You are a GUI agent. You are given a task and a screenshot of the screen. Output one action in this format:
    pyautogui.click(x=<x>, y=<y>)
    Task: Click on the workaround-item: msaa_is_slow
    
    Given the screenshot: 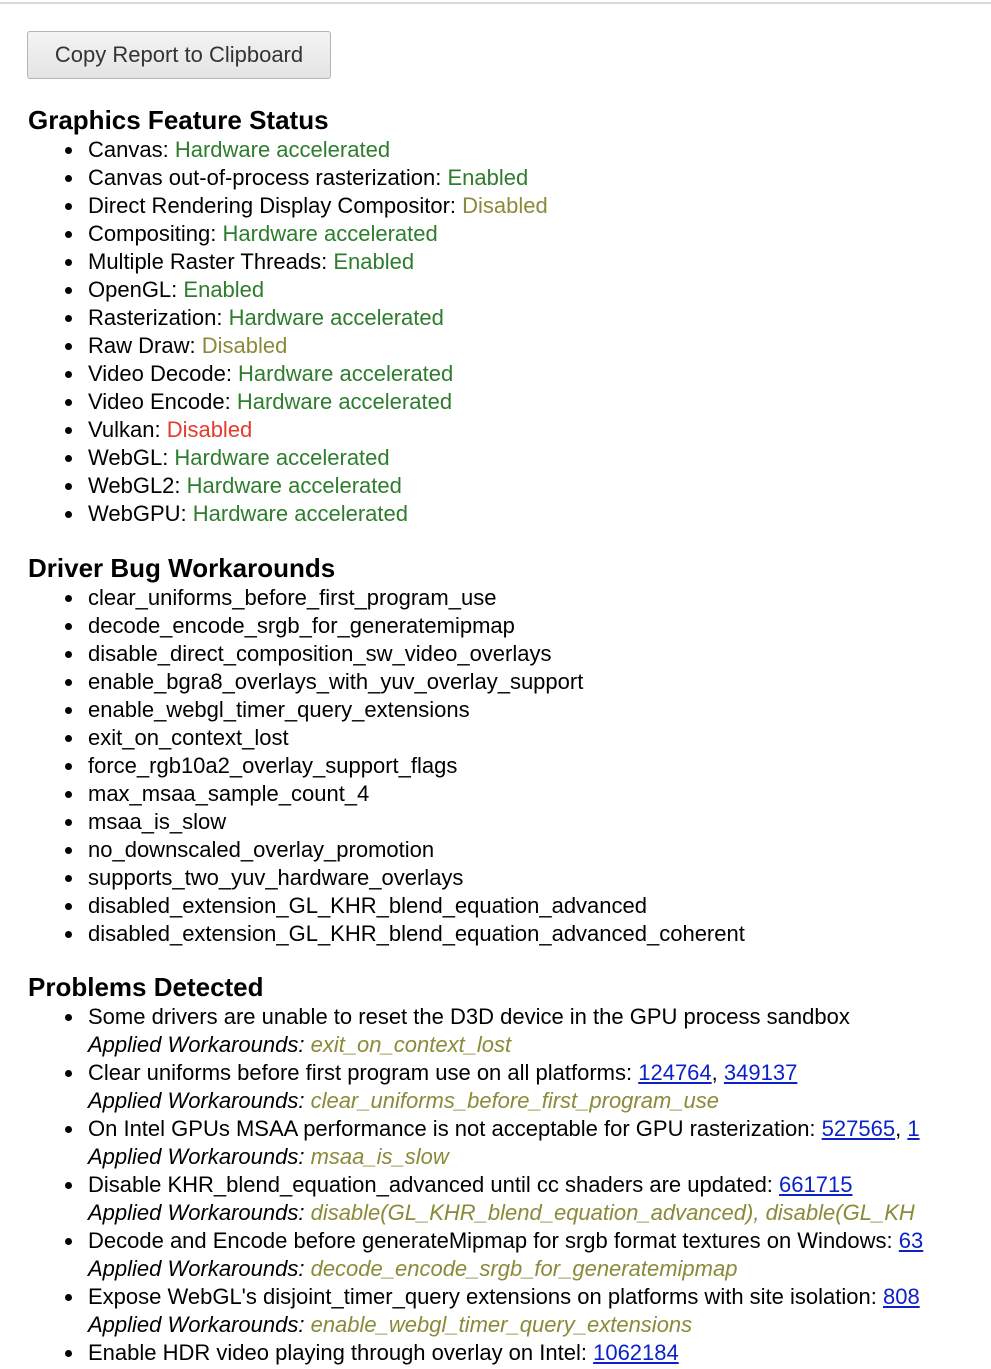 What is the action you would take?
    pyautogui.click(x=509, y=822)
    